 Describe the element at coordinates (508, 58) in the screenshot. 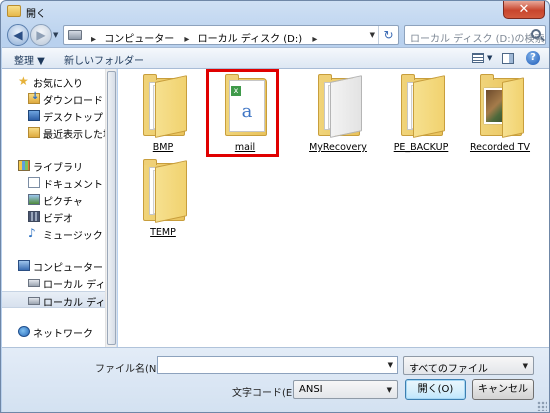

I see `preview-pane-icon` at that location.